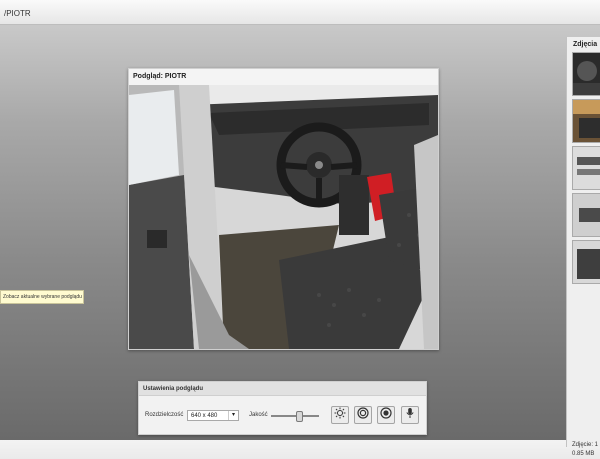 The height and width of the screenshot is (459, 600). I want to click on lens-button, so click(363, 415).